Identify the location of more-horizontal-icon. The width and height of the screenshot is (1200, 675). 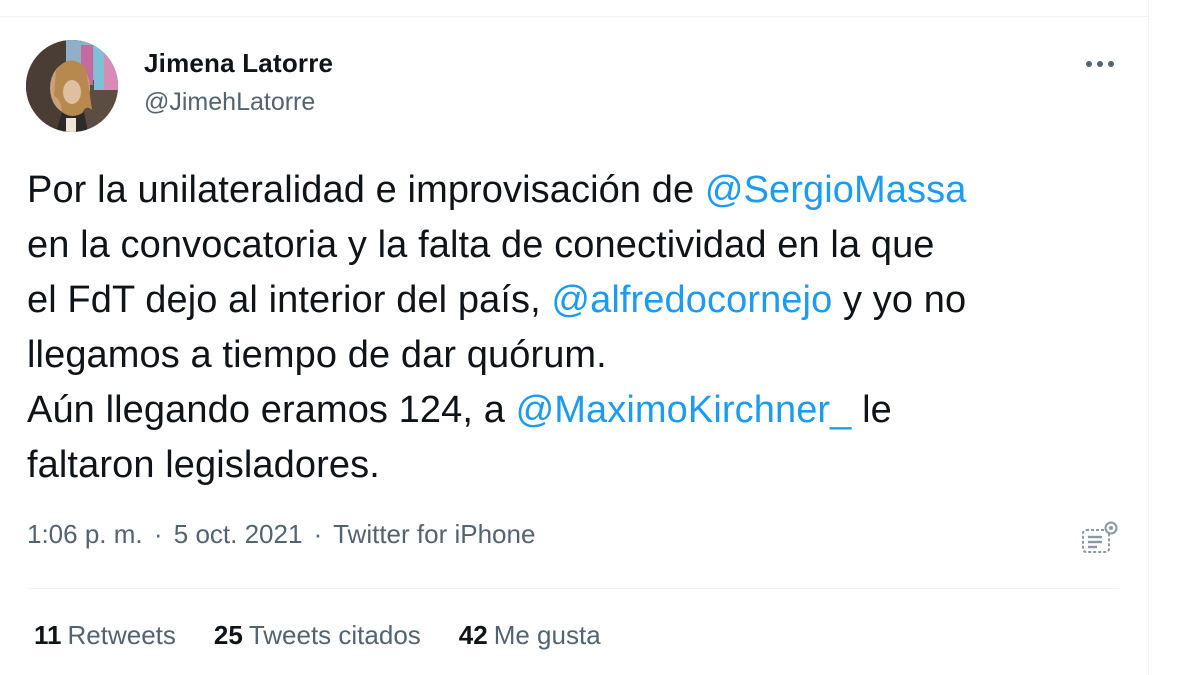
(1100, 64).